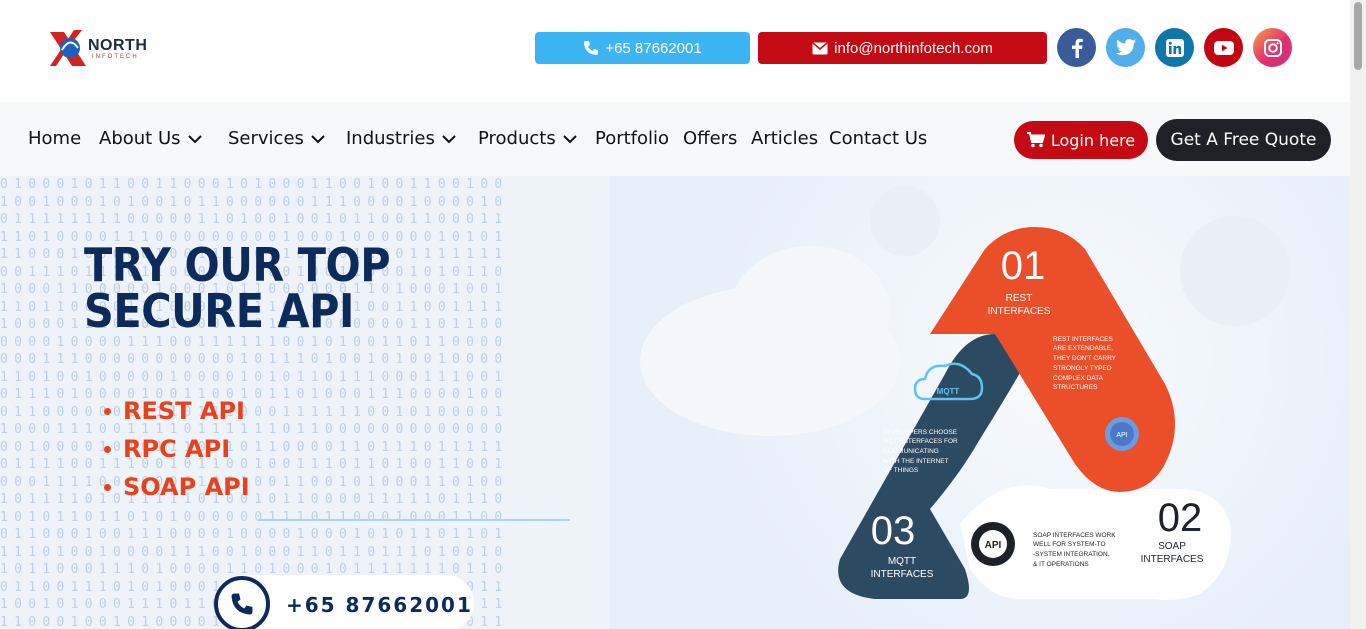  I want to click on hero-title-line2: SECURE API, so click(219, 311).